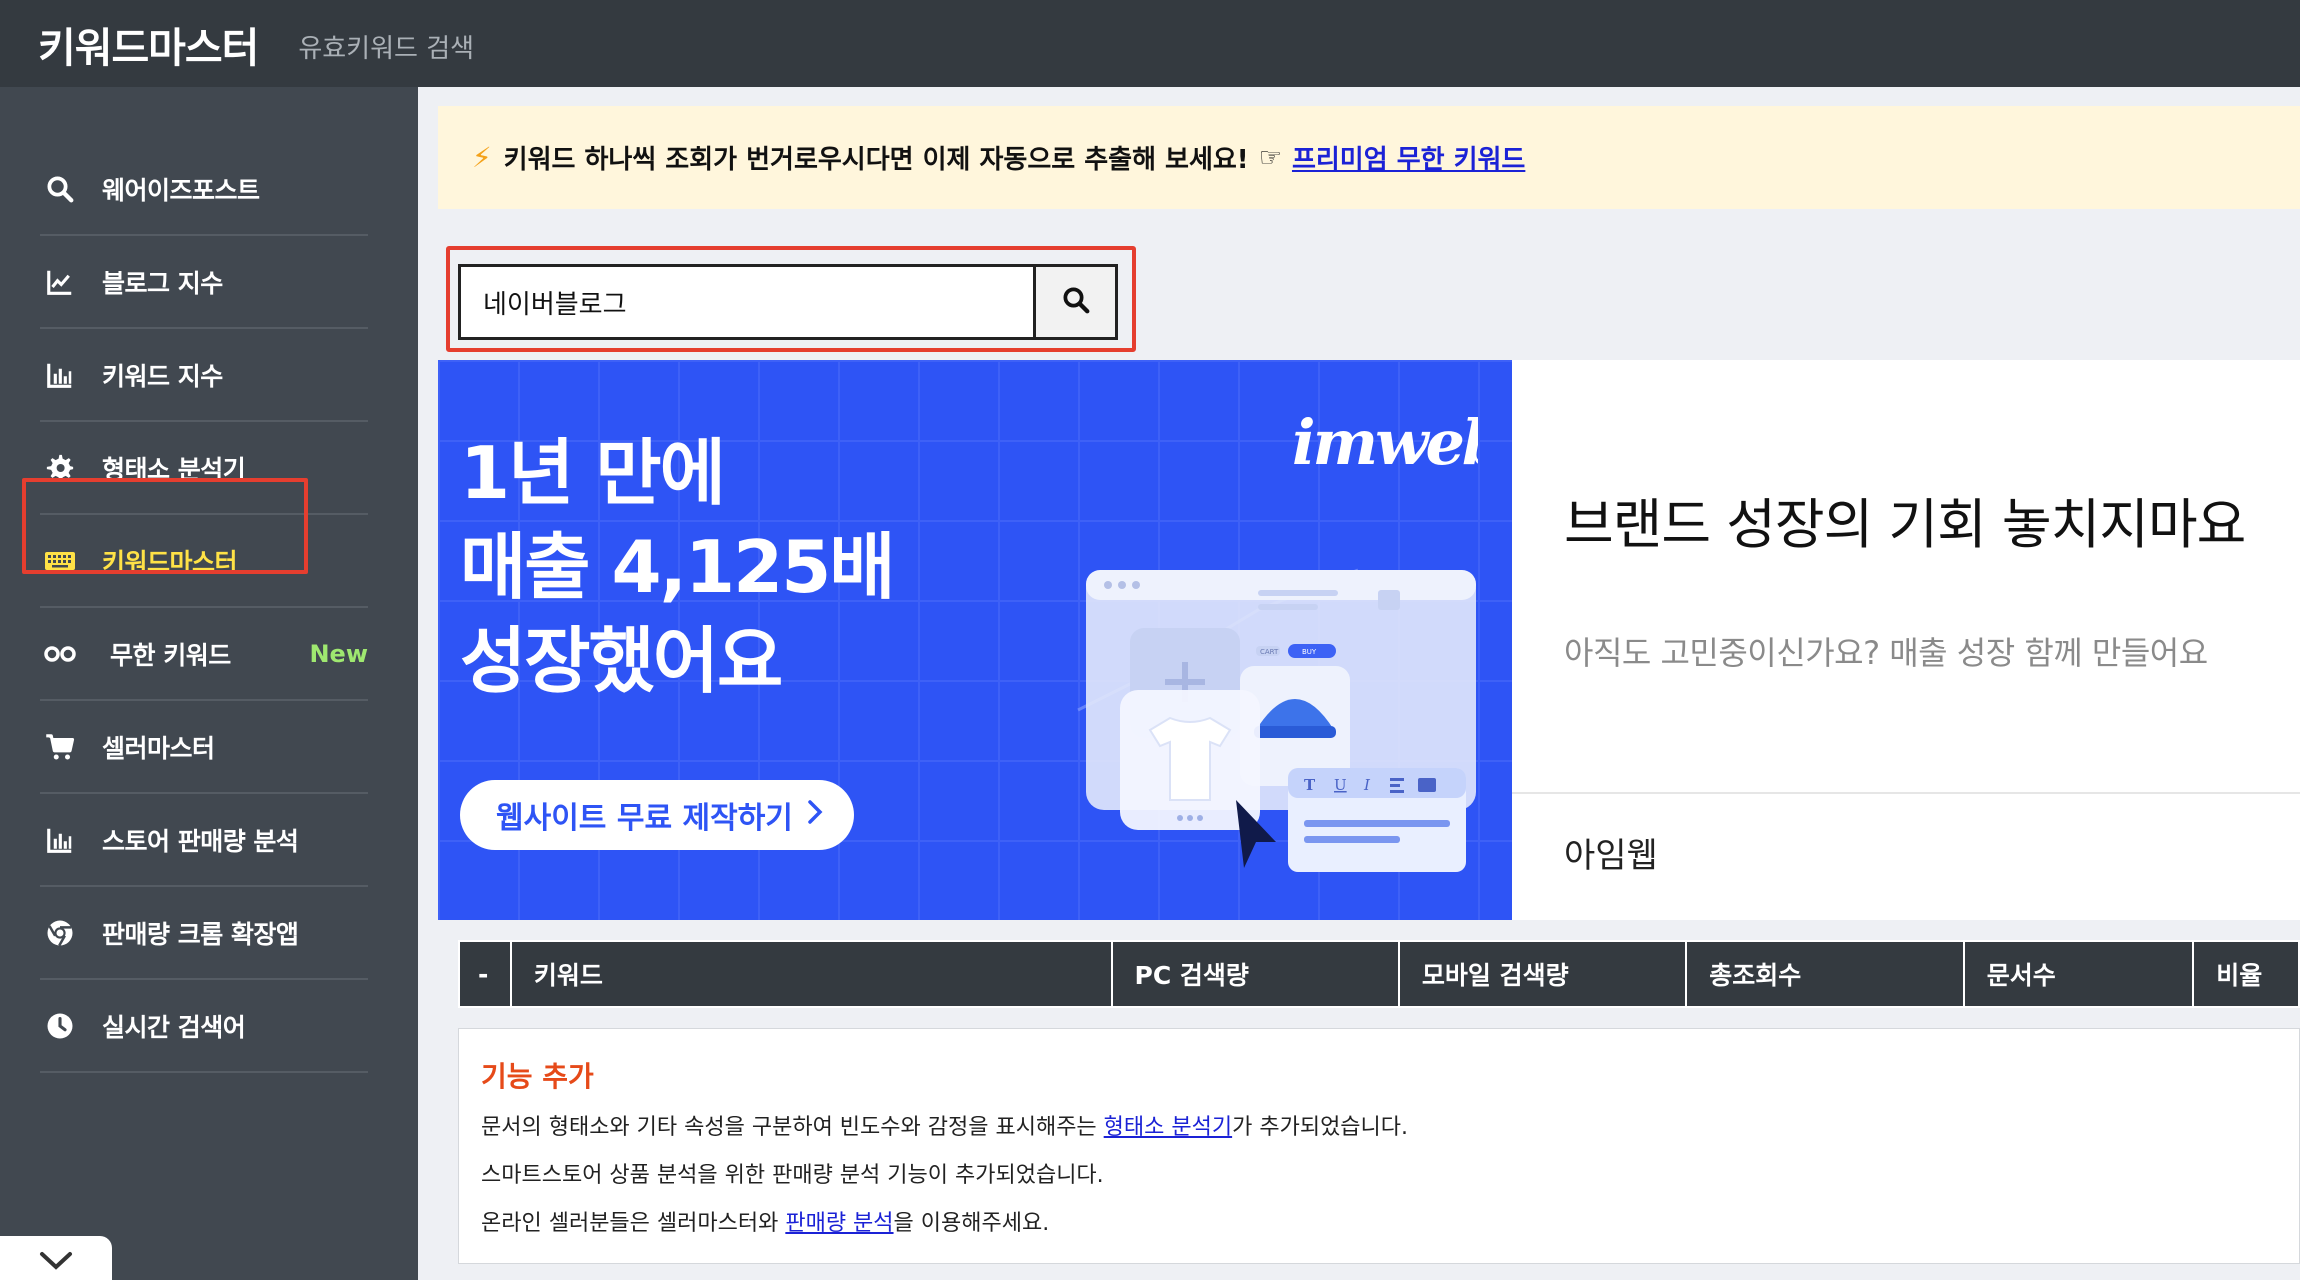 The height and width of the screenshot is (1280, 2300). What do you see at coordinates (386, 49) in the screenshot?
I see `app-subtitle: 유효키워드 검색` at bounding box center [386, 49].